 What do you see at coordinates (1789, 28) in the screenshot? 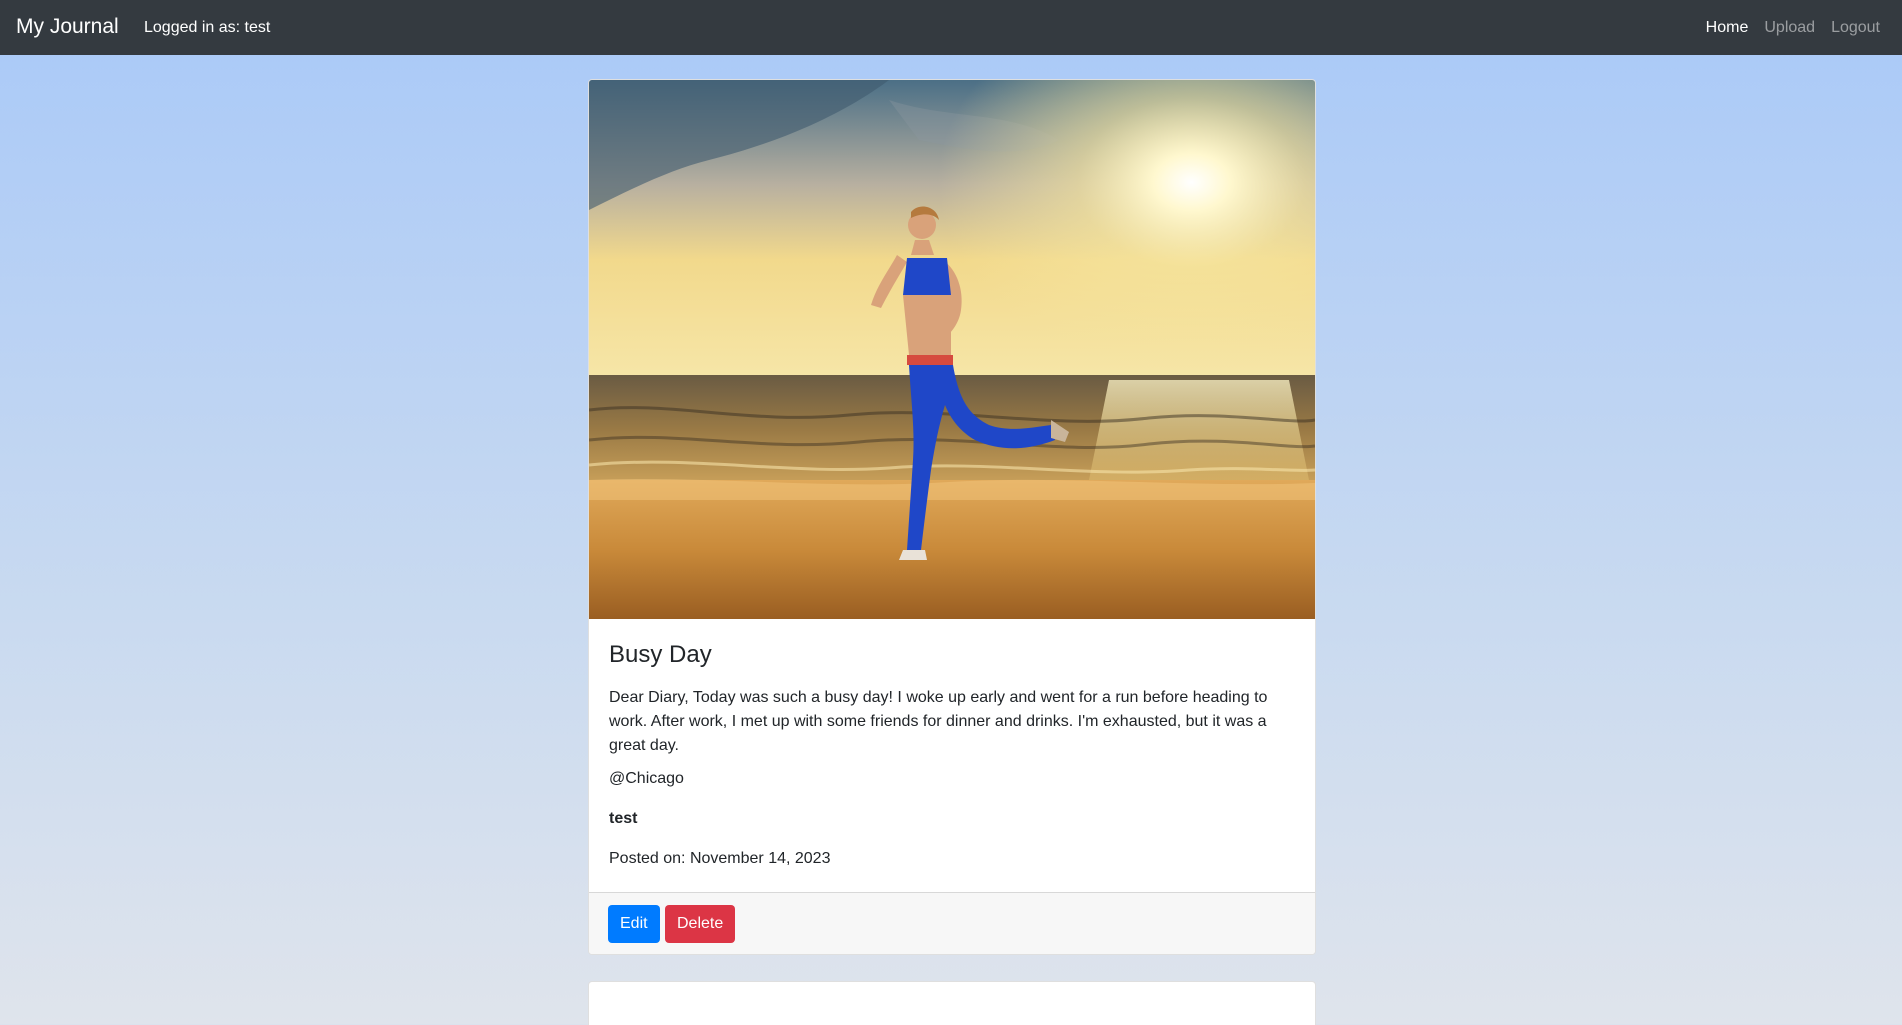
I see `nav-link-upload: Upload` at bounding box center [1789, 28].